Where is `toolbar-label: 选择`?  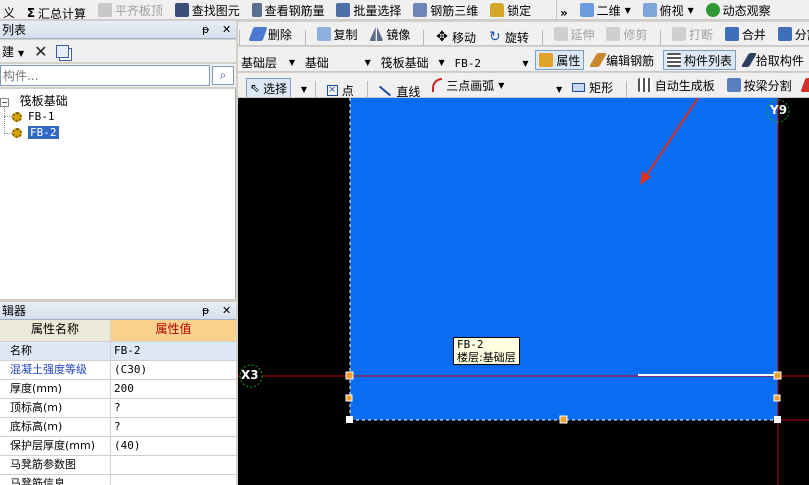 toolbar-label: 选择 is located at coordinates (275, 88).